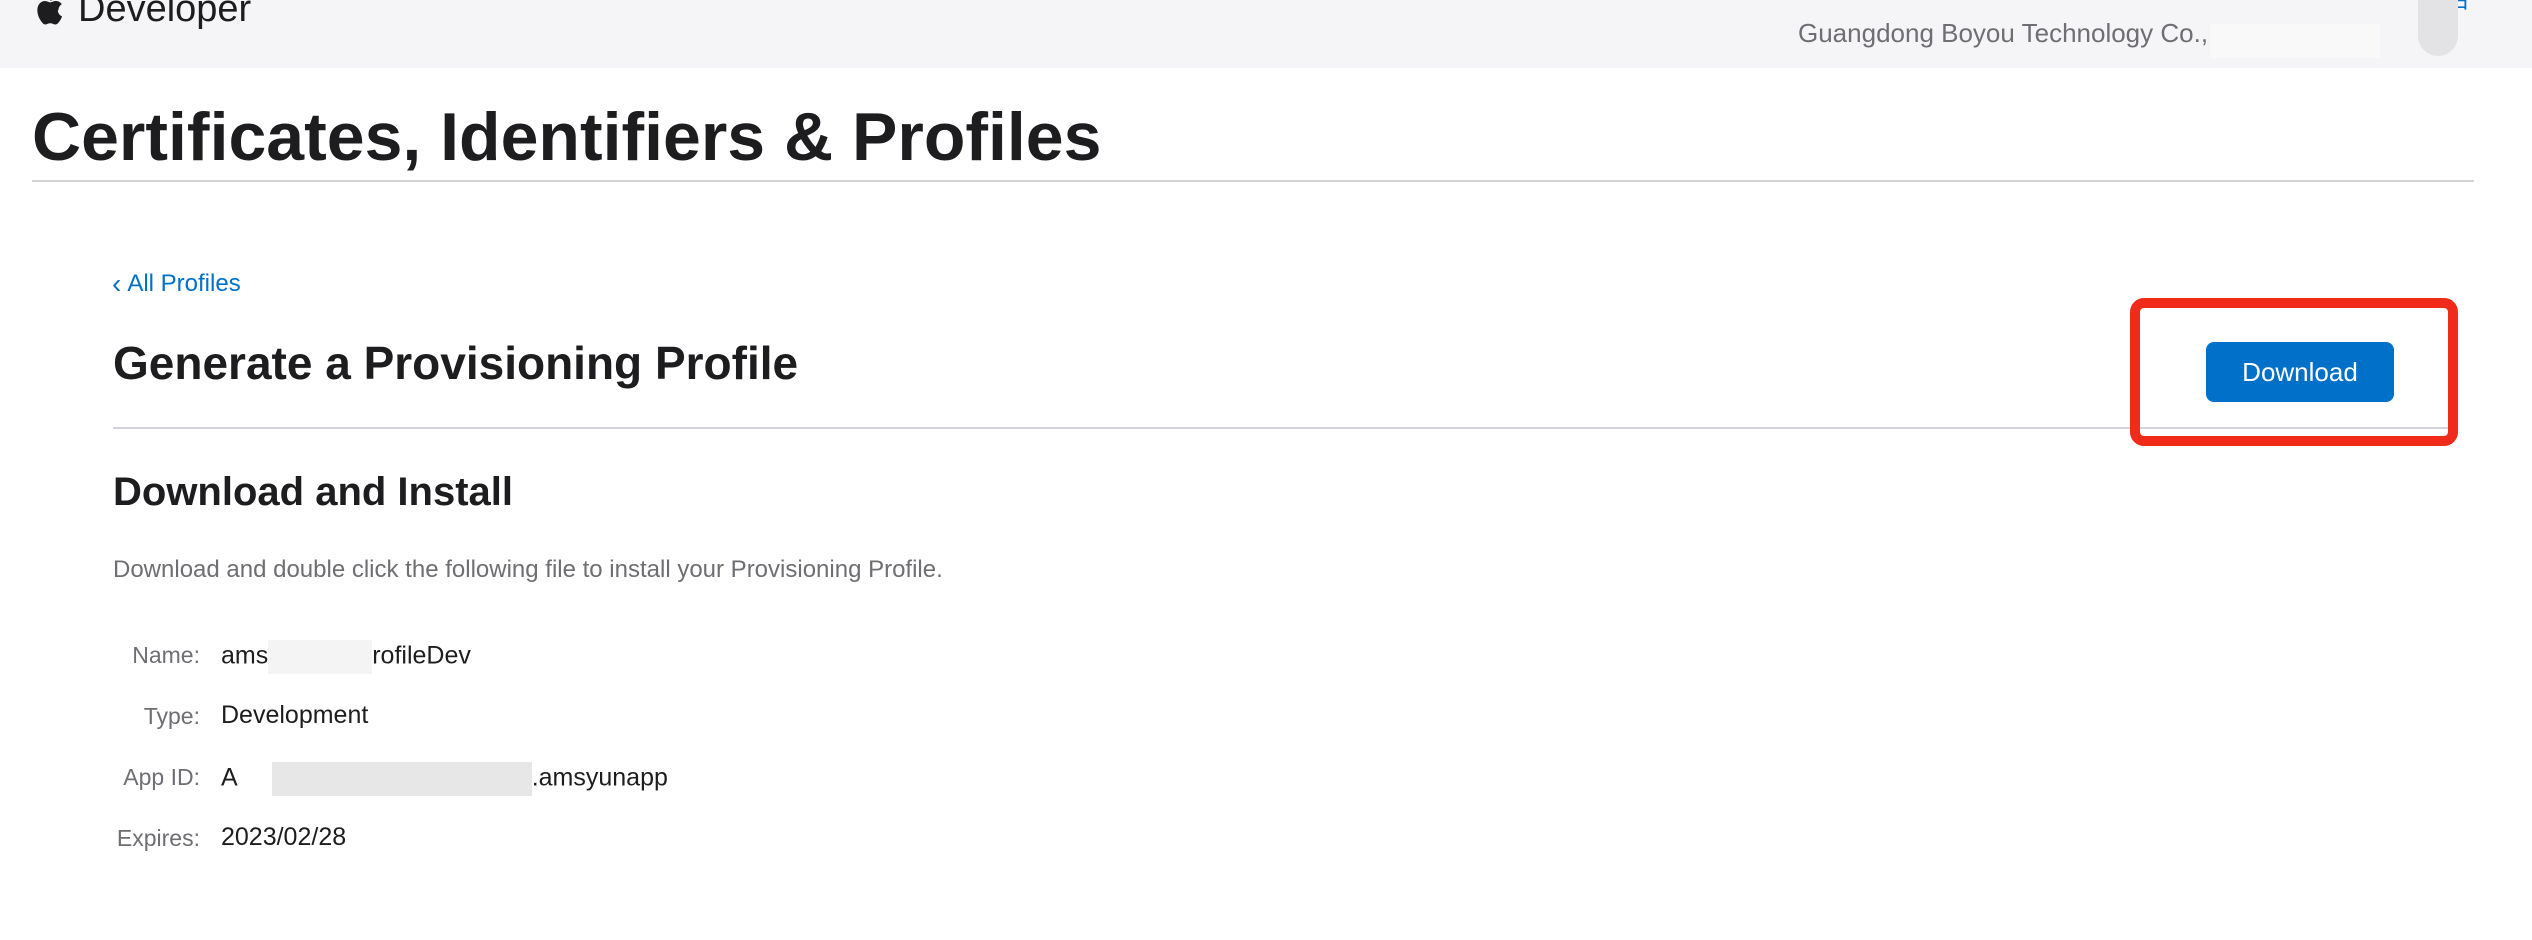 The image size is (2532, 940). I want to click on expires-value: 2023/02/28, so click(284, 837).